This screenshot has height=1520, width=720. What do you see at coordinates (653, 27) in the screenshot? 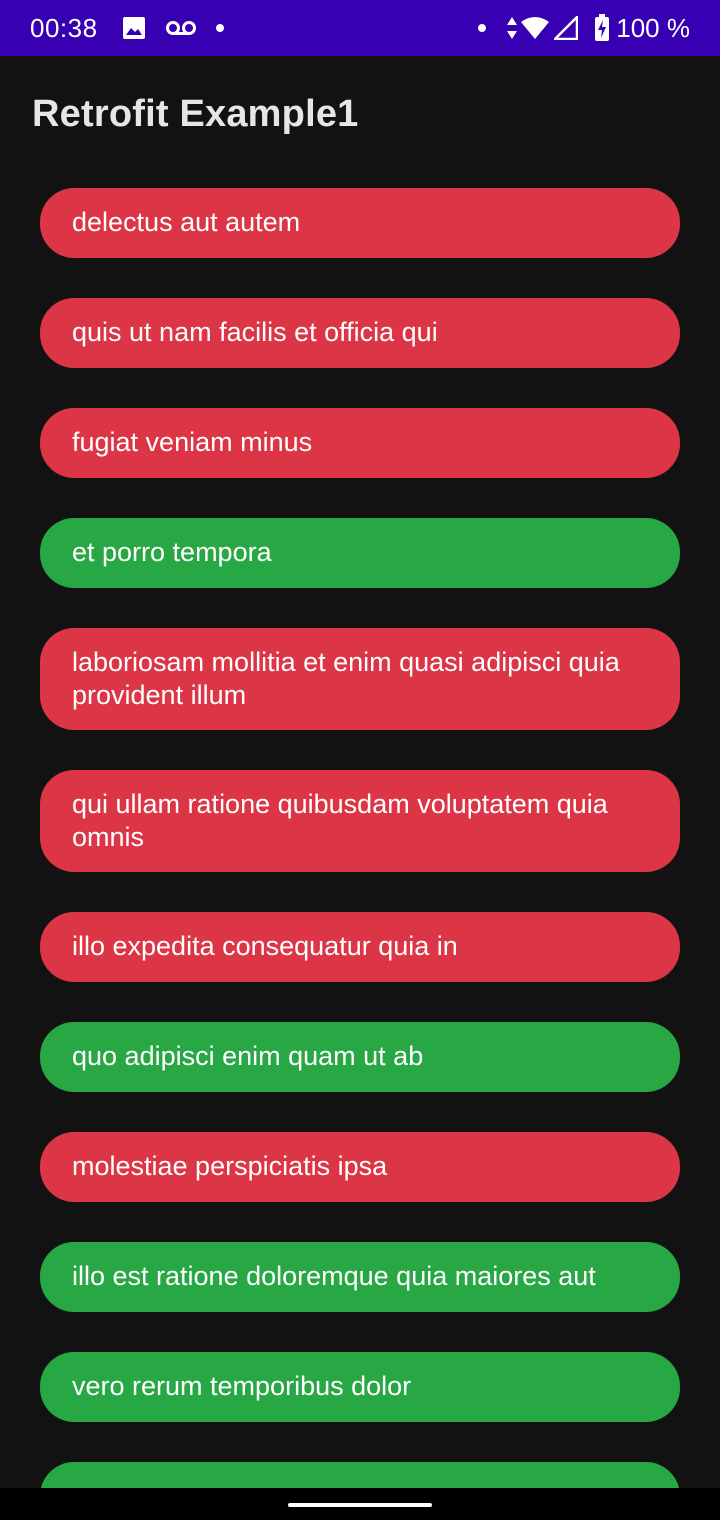
I see `battery-percentage: 100 %` at bounding box center [653, 27].